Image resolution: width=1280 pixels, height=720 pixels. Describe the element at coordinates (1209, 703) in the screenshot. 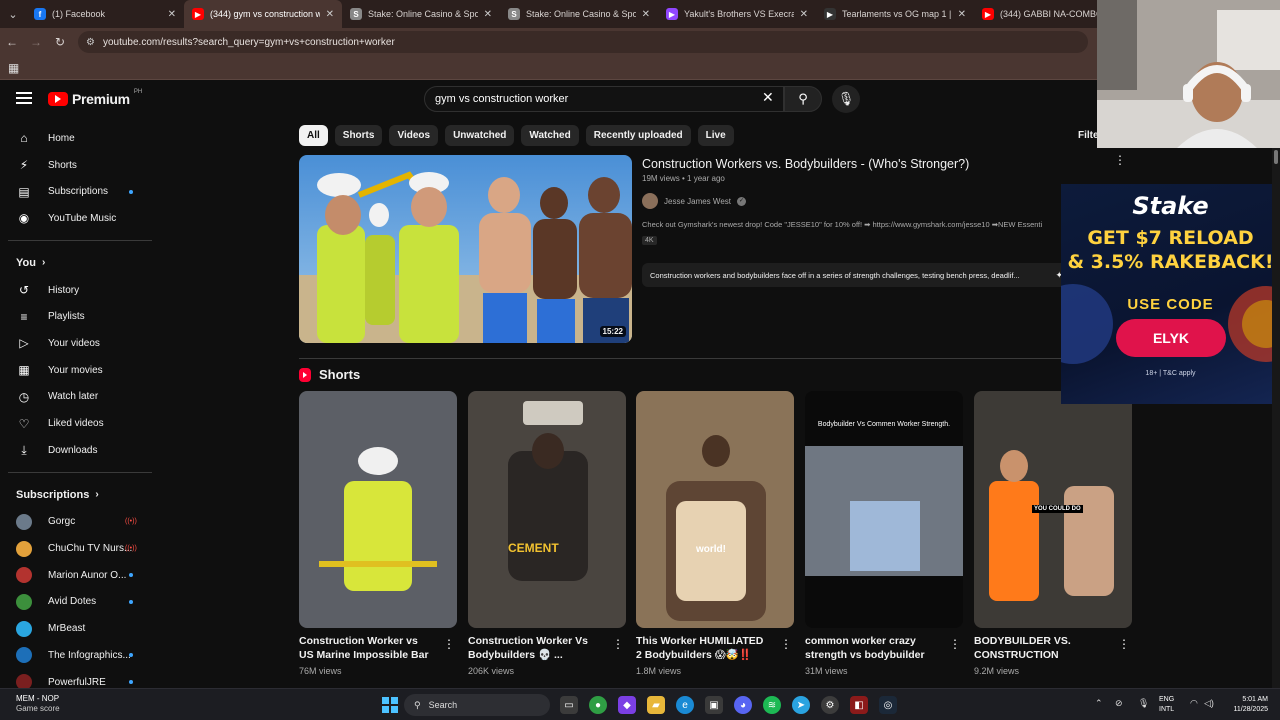

I see `volume-icon: ◁)` at that location.